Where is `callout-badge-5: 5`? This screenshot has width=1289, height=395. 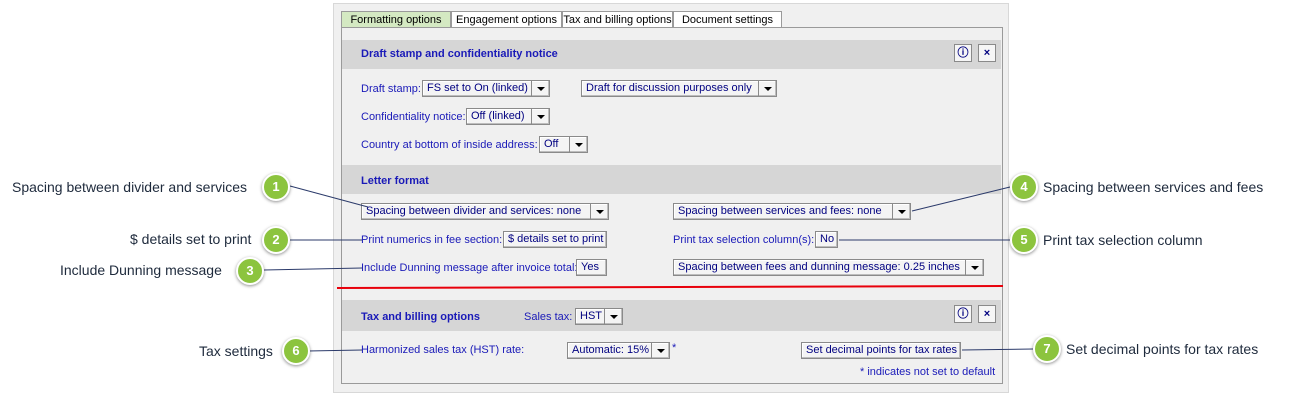
callout-badge-5: 5 is located at coordinates (1024, 240).